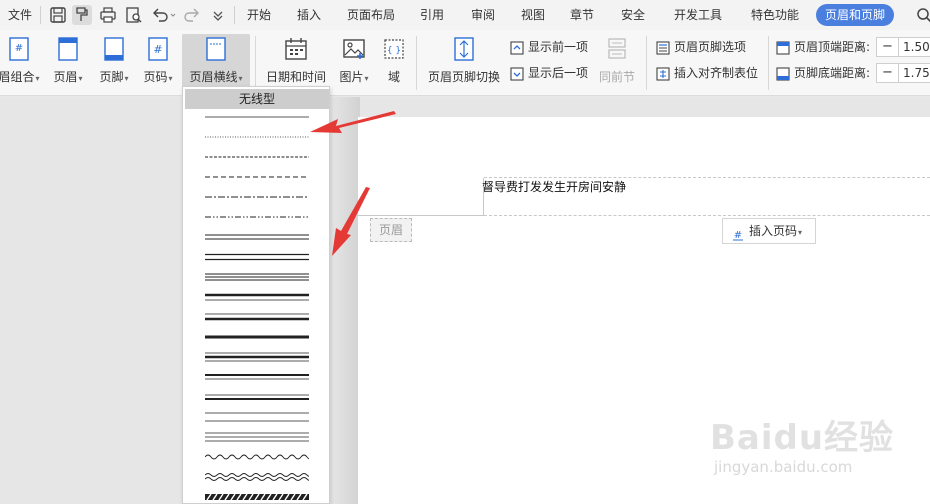 This screenshot has height=504, width=930. I want to click on undo-icon, so click(164, 15).